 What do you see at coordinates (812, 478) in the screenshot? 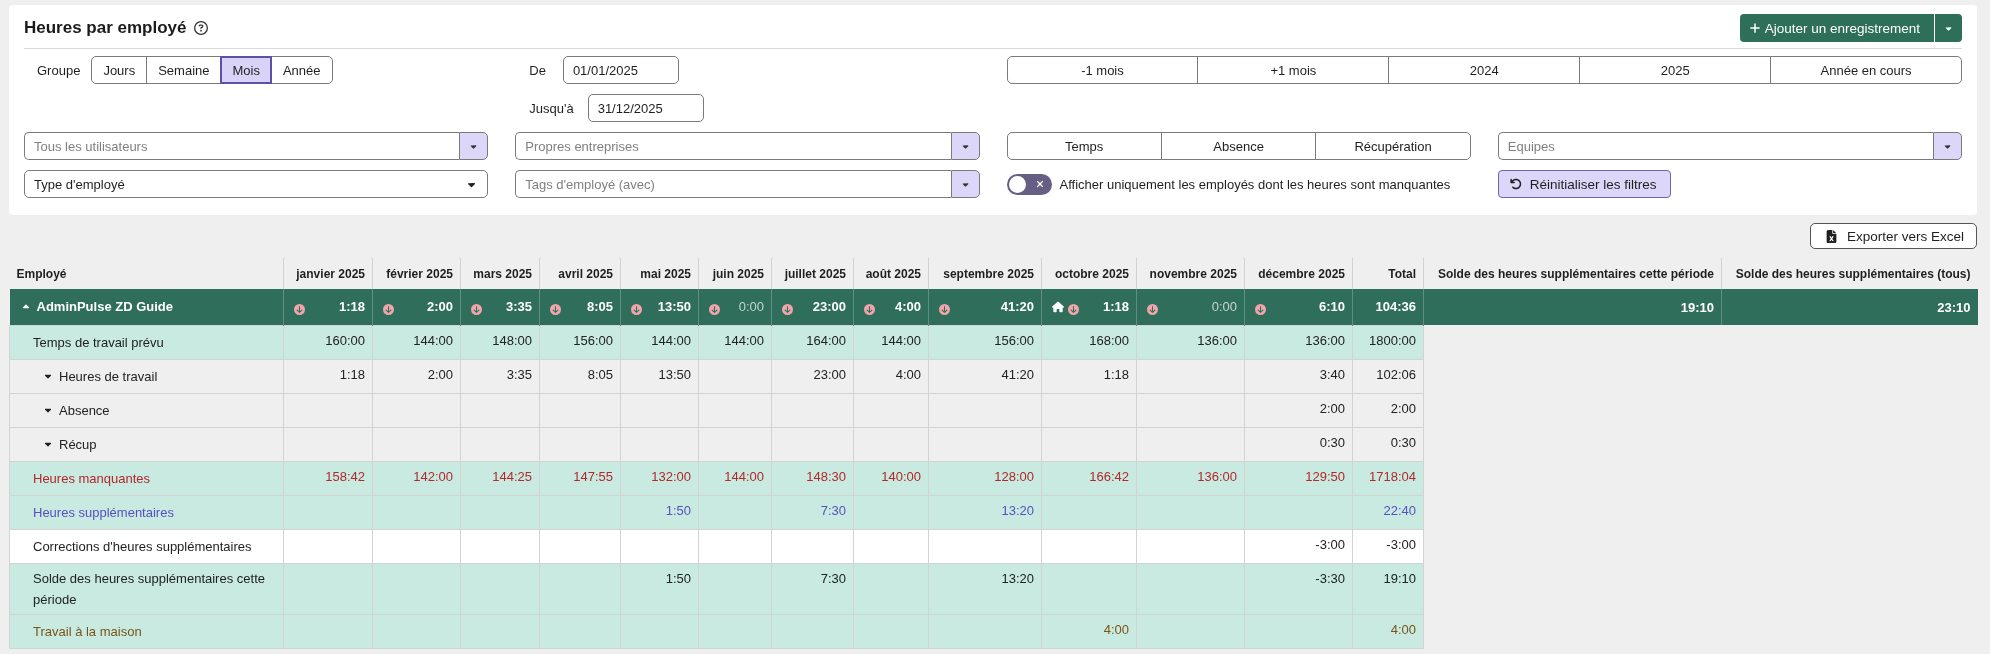
I see `table-cell: 148:30` at bounding box center [812, 478].